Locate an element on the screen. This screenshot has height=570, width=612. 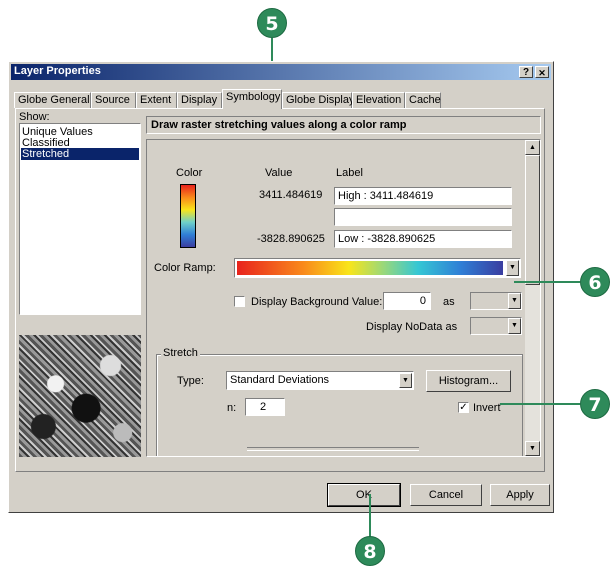
tab-symbology: Symbology is located at coordinates (252, 99).